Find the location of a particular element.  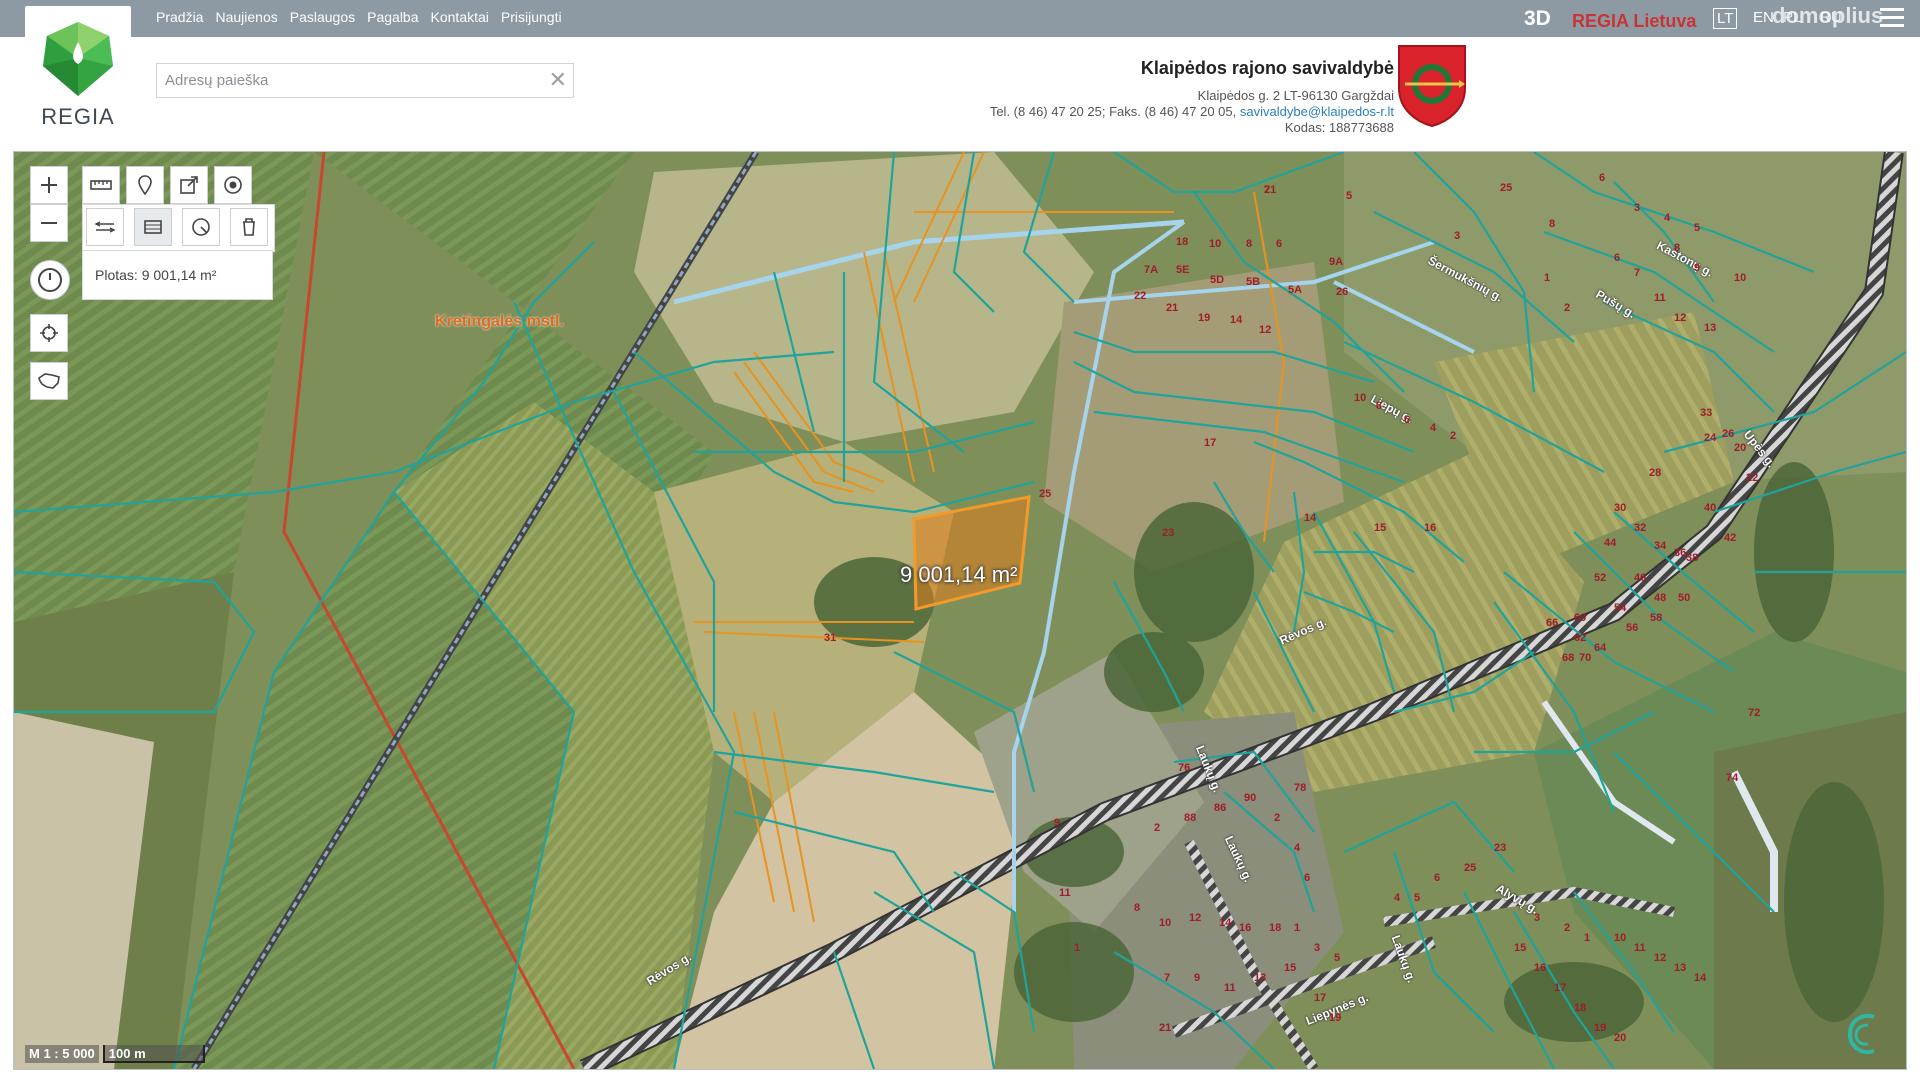

export-button is located at coordinates (189, 185).